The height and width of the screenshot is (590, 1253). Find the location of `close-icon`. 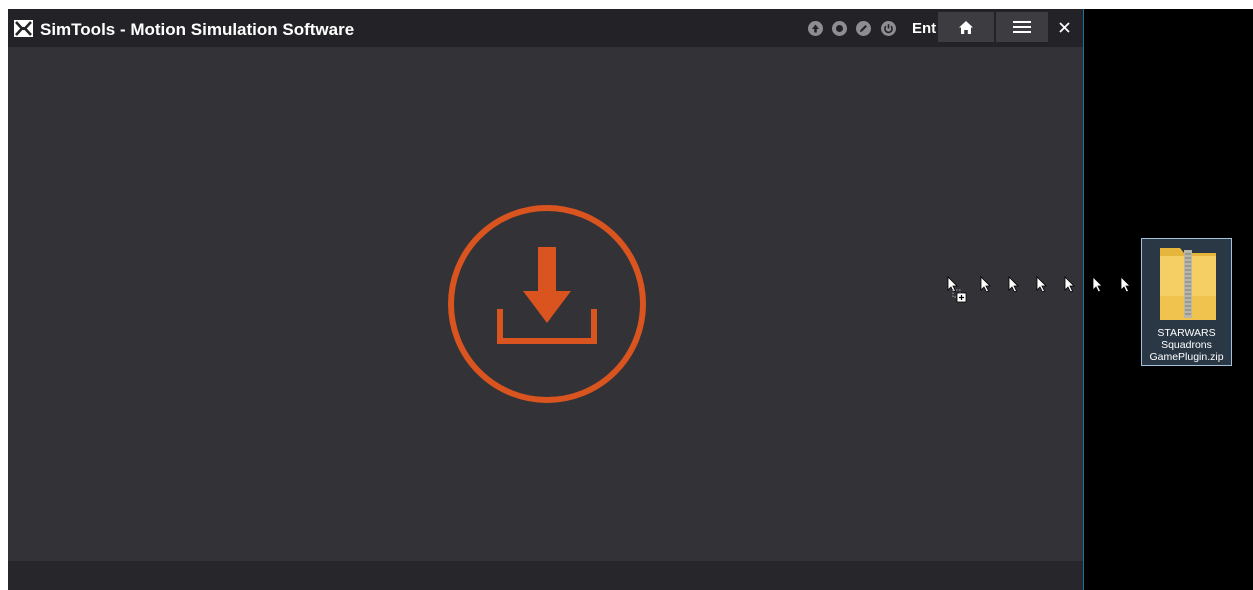

close-icon is located at coordinates (1064, 27).